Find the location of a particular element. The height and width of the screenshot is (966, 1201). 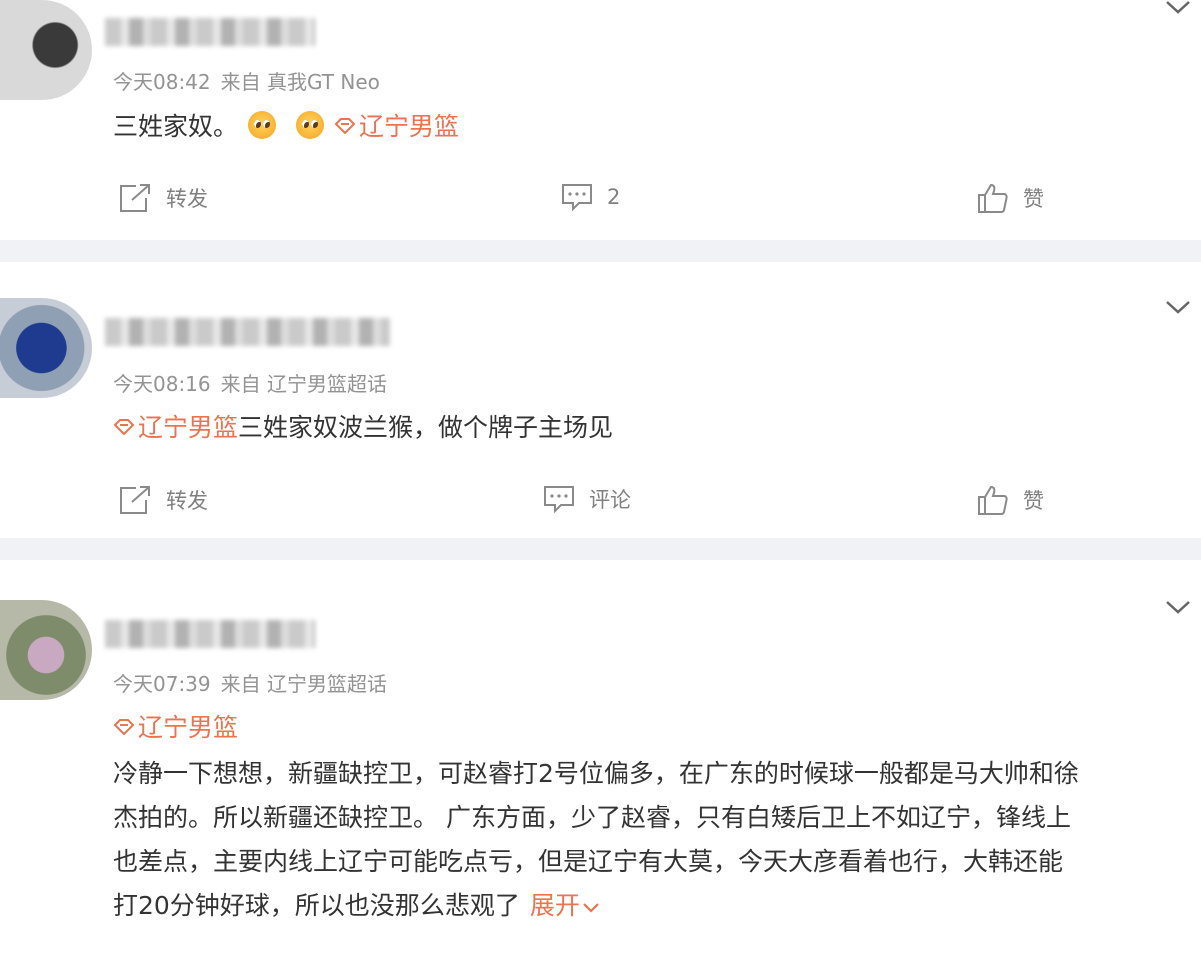

post-content: 三姓家奴。 辽宁男篮 is located at coordinates (286, 125).